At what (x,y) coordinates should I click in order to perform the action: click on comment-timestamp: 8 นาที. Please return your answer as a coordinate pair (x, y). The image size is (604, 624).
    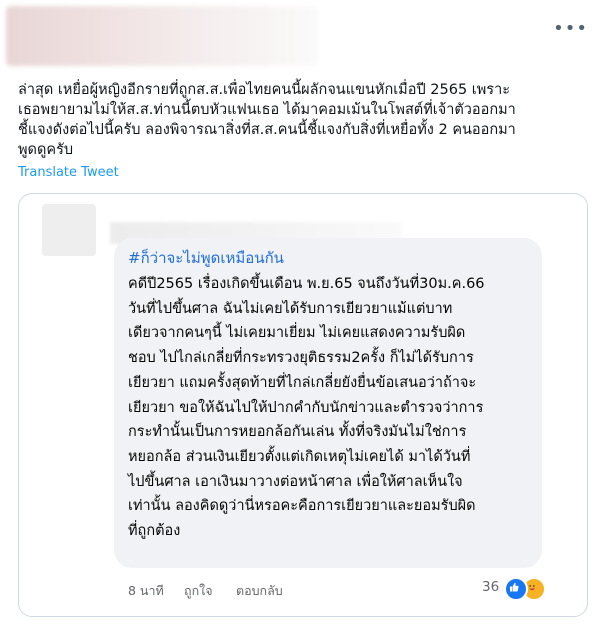
    Looking at the image, I should click on (146, 590).